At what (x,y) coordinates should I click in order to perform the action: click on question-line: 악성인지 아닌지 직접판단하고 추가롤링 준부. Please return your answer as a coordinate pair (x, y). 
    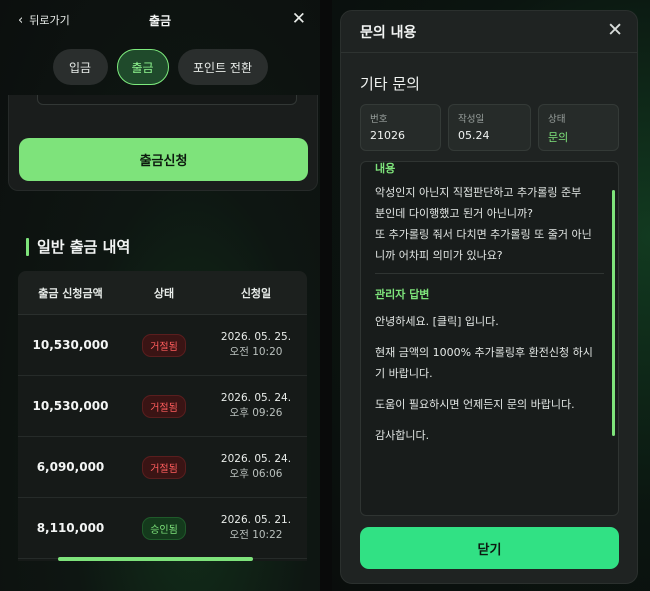
    Looking at the image, I should click on (478, 192).